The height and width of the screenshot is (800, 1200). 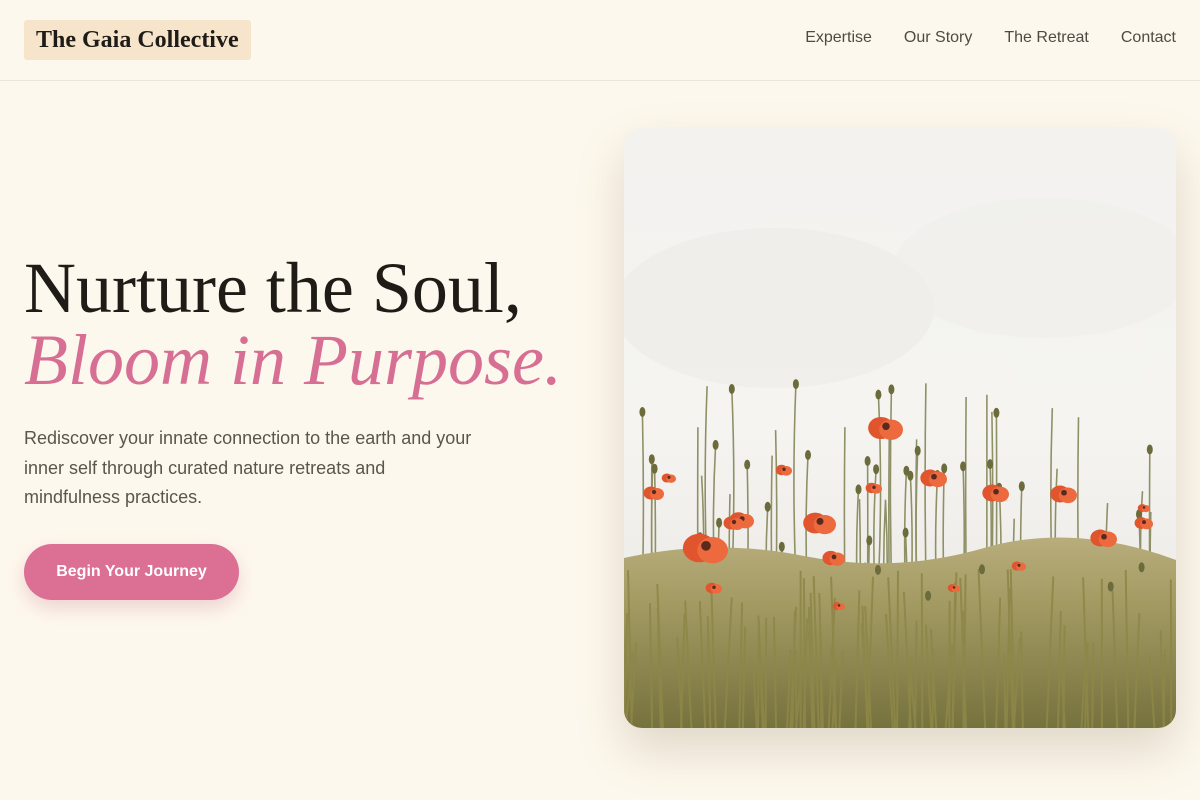 What do you see at coordinates (990, 38) in the screenshot?
I see `main-nav: Expertise Our Story The Retreat Contact` at bounding box center [990, 38].